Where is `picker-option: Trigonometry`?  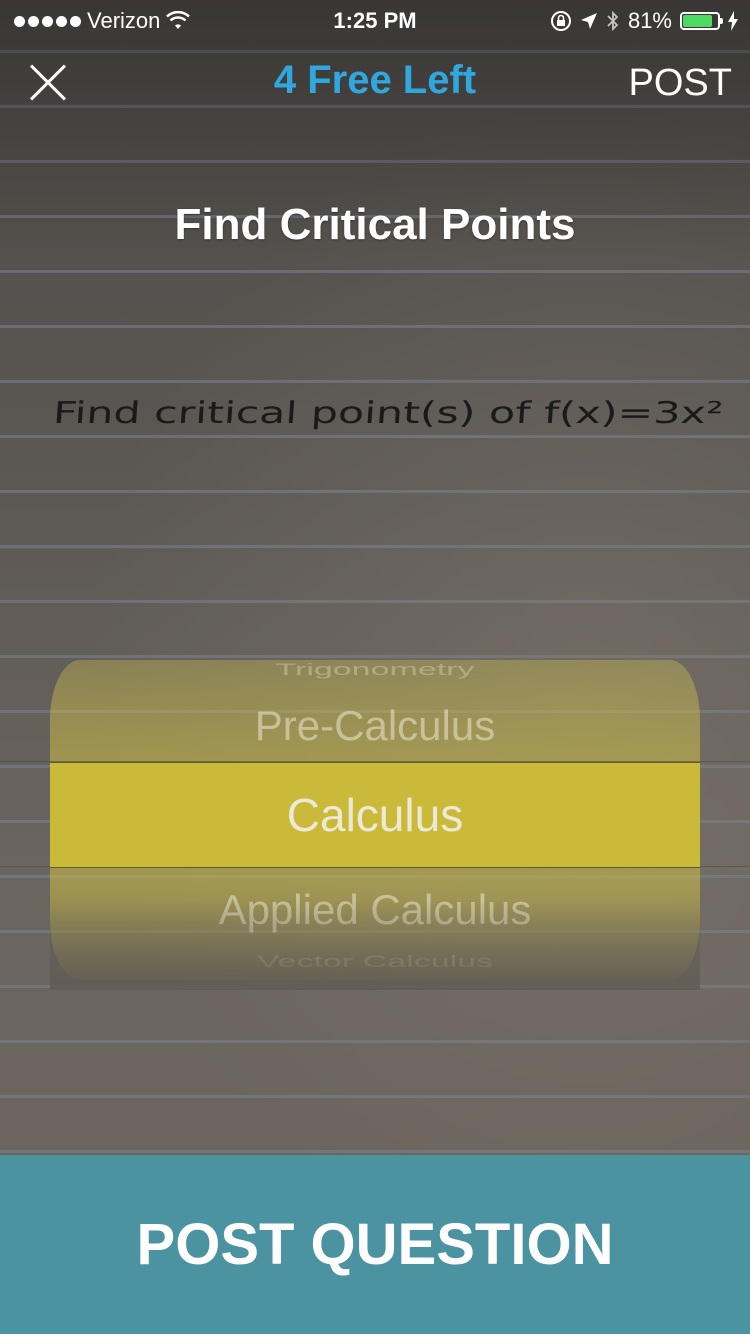 picker-option: Trigonometry is located at coordinates (375, 669).